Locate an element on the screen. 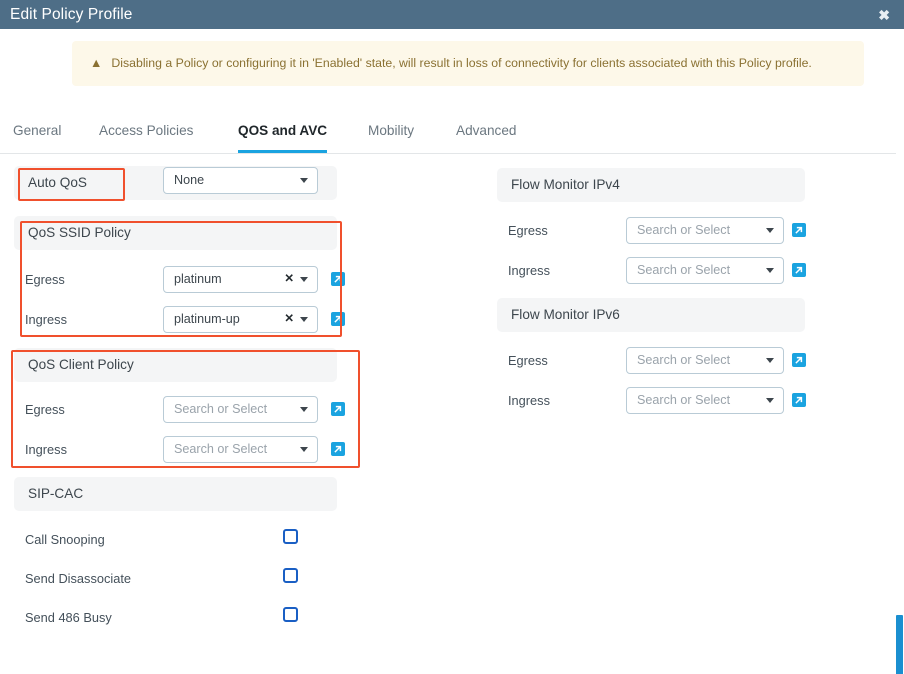  tab-general: General is located at coordinates (37, 136).